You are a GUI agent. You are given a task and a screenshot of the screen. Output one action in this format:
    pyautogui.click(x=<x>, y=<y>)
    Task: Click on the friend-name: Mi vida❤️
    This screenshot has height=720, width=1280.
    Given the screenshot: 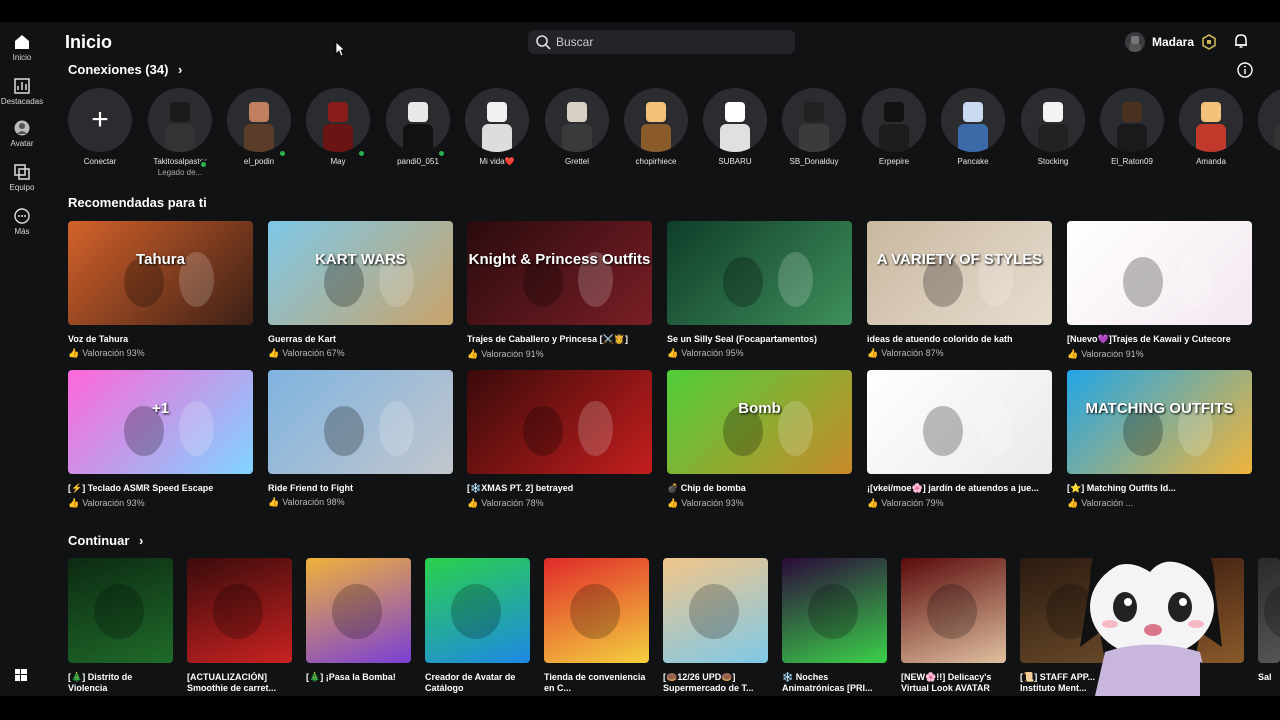 What is the action you would take?
    pyautogui.click(x=497, y=161)
    